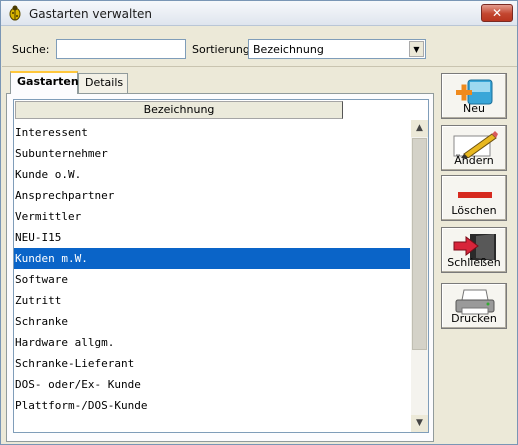 The height and width of the screenshot is (445, 518). Describe the element at coordinates (212, 132) in the screenshot. I see `list-item: Interessent` at that location.